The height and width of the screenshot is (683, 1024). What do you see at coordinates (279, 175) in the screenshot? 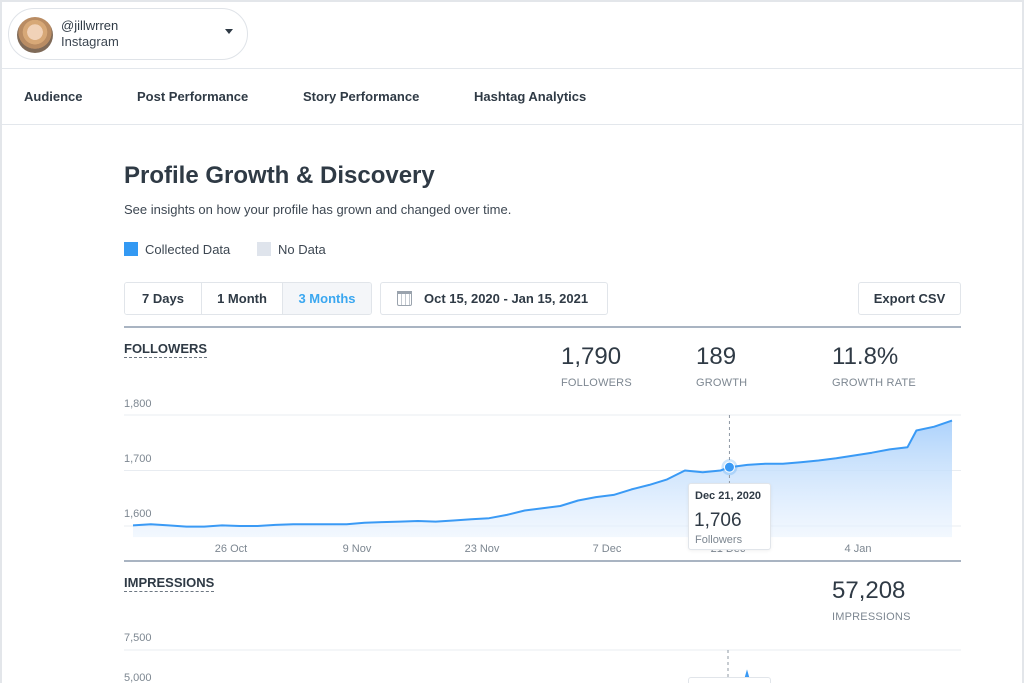
I see `page-title: Profile Growth & Discovery` at bounding box center [279, 175].